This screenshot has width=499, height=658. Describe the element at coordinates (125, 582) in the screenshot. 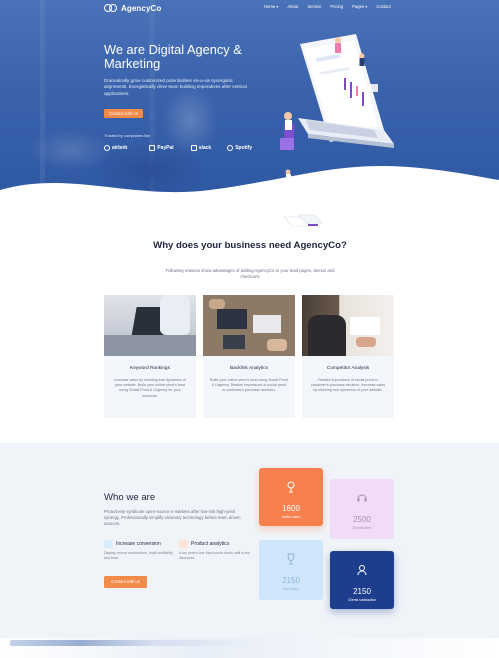

I see `who-contact-button: Contact with us` at that location.